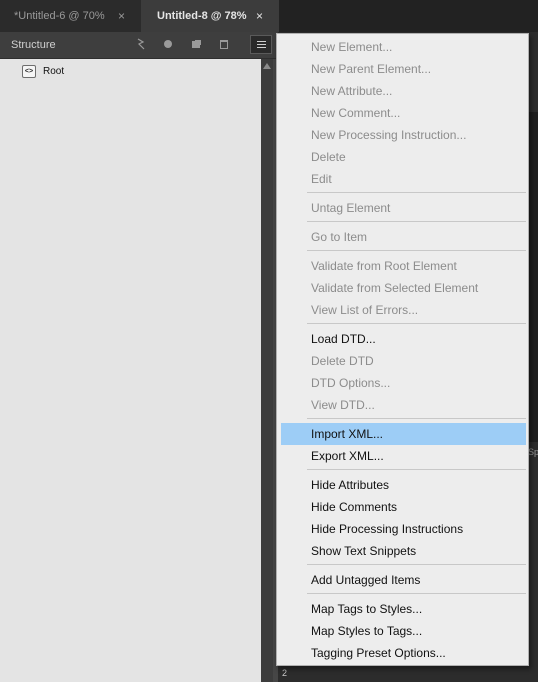 This screenshot has width=538, height=682. I want to click on scroll-up-arrow-icon, so click(267, 66).